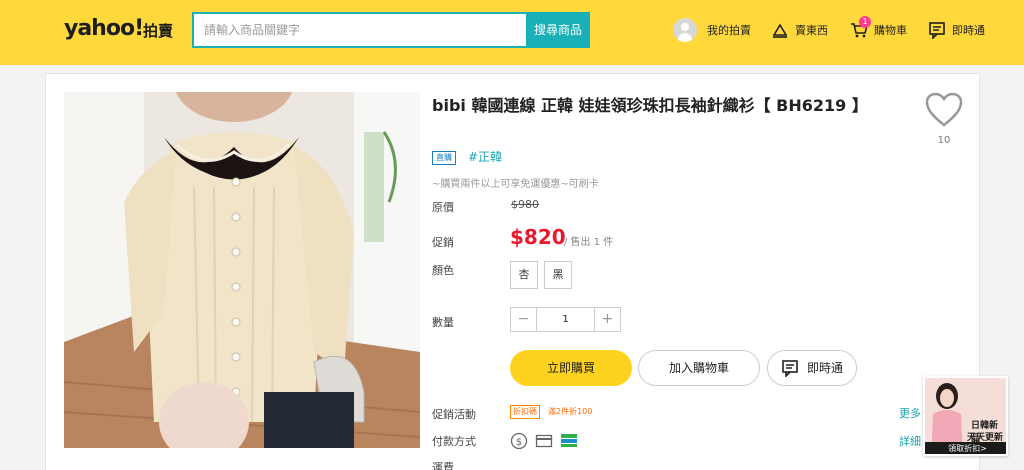 The height and width of the screenshot is (470, 1024). I want to click on nav-my-auction: 我的拍賣, so click(712, 30).